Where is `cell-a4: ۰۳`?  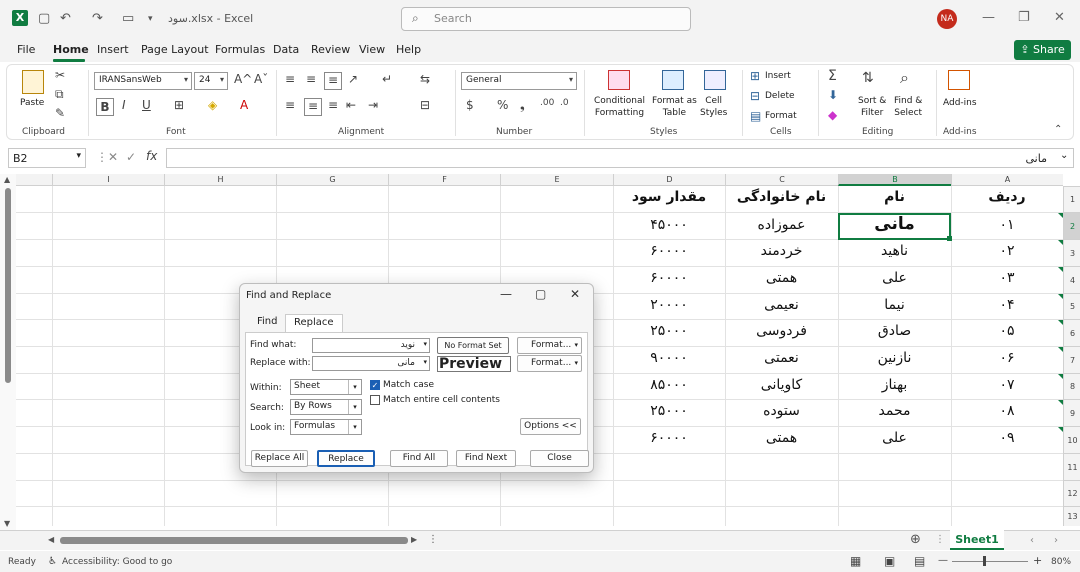
cell-a4: ۰۳ is located at coordinates (1007, 278).